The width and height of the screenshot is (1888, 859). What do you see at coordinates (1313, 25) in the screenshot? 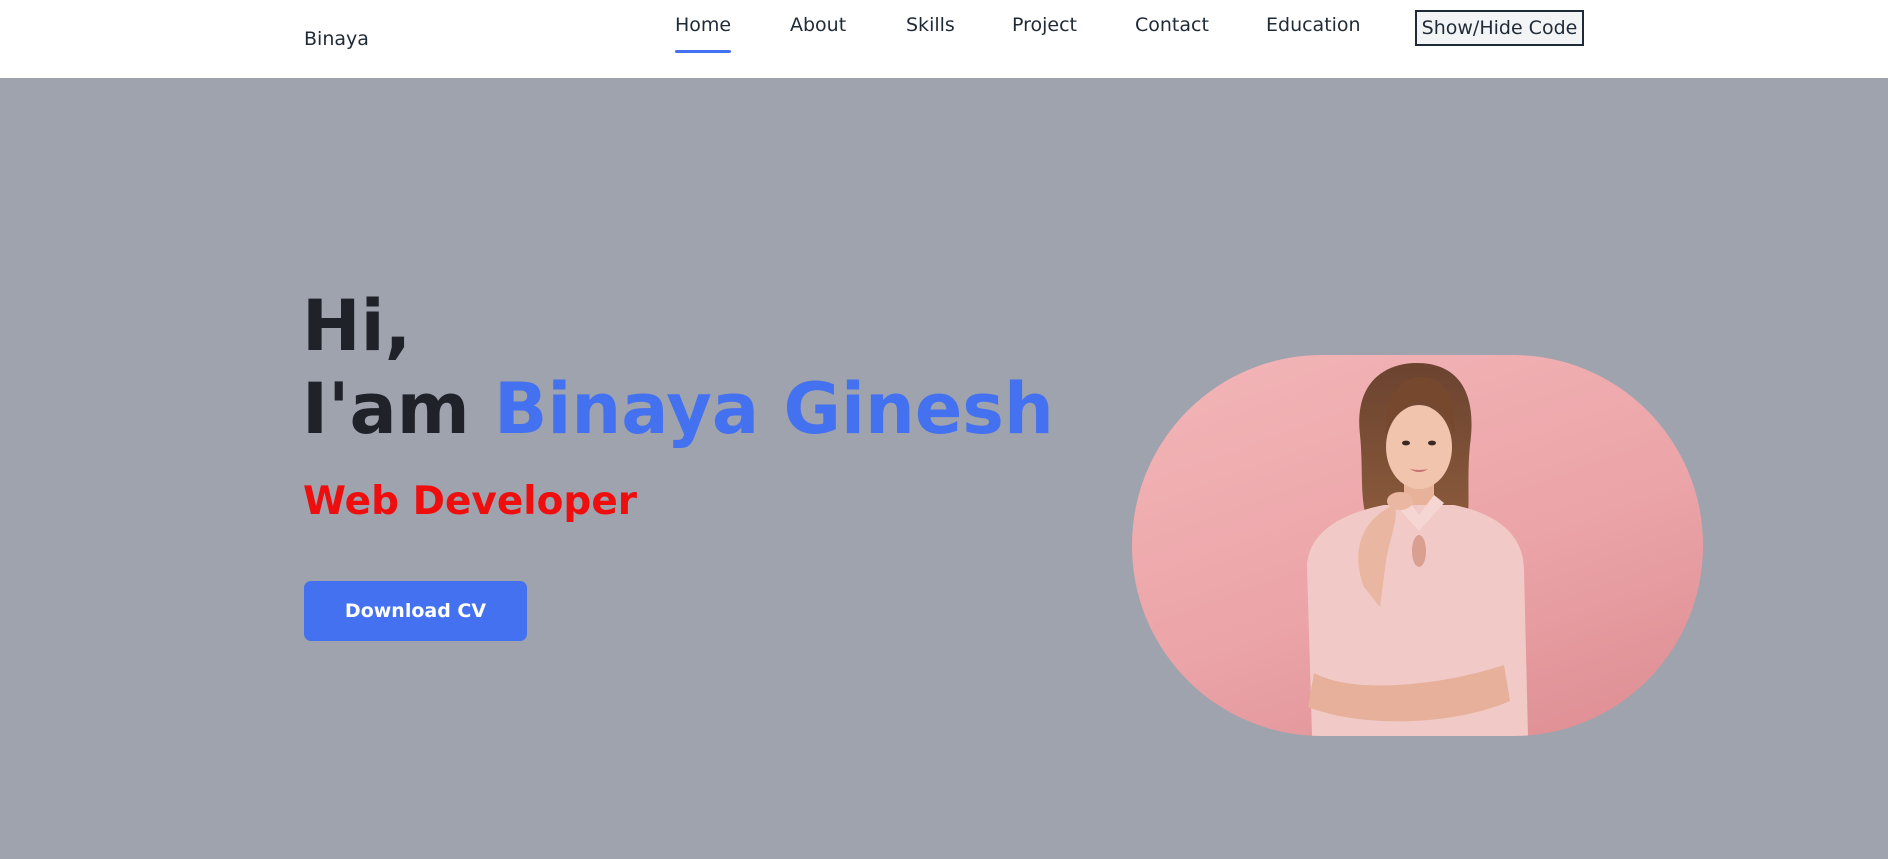
I see `nav-link-education: Education` at bounding box center [1313, 25].